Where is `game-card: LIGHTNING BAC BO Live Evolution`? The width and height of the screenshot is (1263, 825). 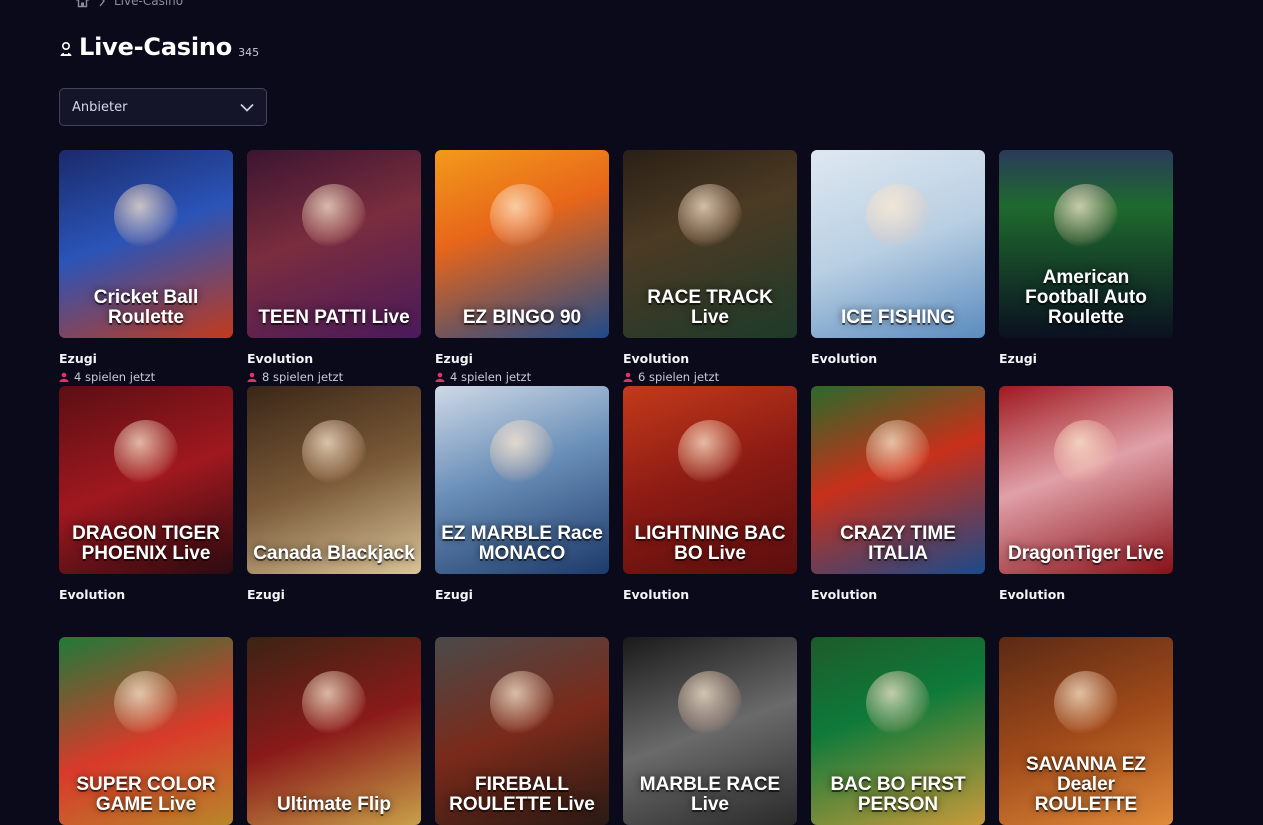
game-card: LIGHTNING BAC BO Live Evolution is located at coordinates (710, 504).